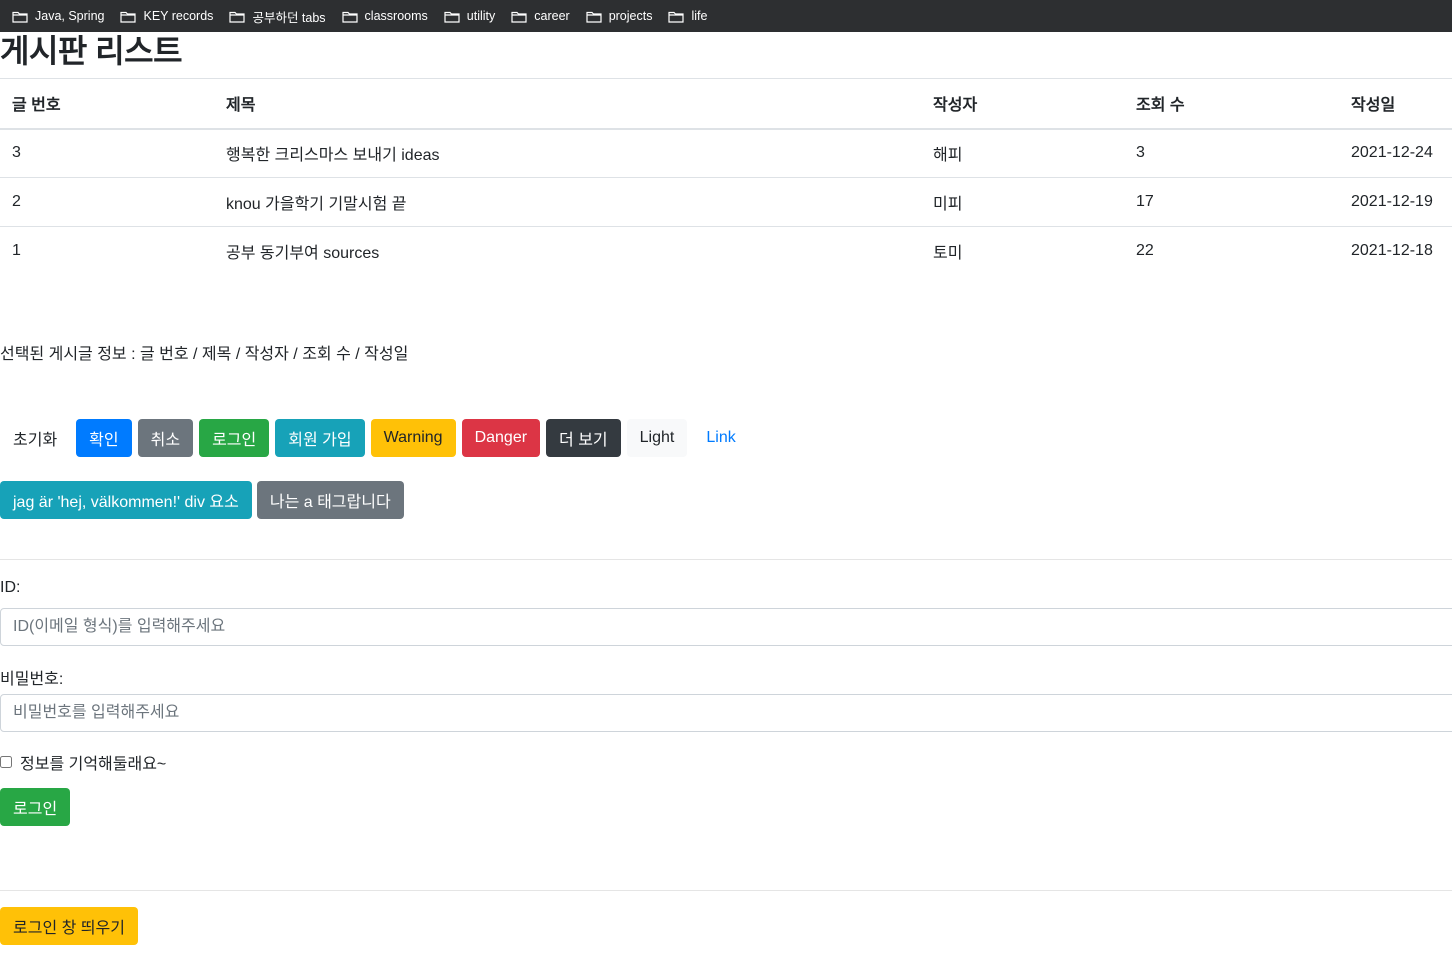  I want to click on header-author: 작성자, so click(955, 106).